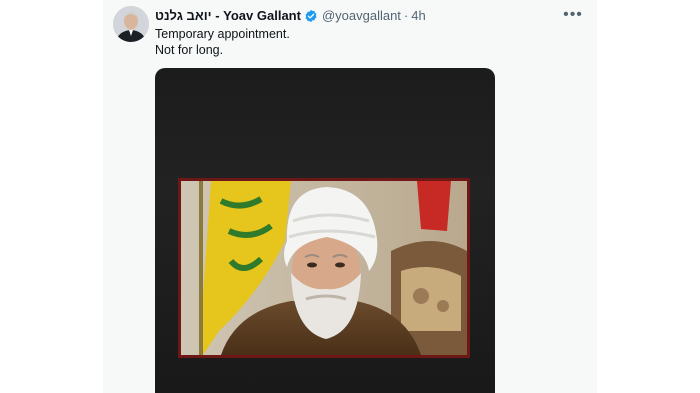 The width and height of the screenshot is (700, 393). What do you see at coordinates (361, 16) in the screenshot?
I see `author-handle: @yoavgallant` at bounding box center [361, 16].